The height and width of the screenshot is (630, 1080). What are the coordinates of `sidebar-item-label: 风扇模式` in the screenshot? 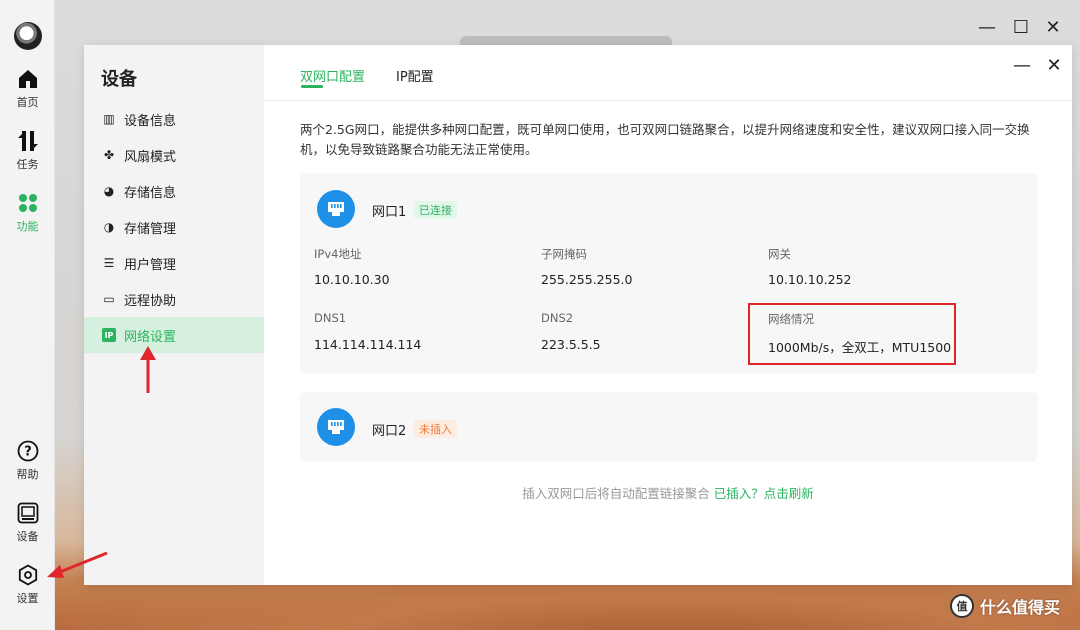 It's located at (150, 157).